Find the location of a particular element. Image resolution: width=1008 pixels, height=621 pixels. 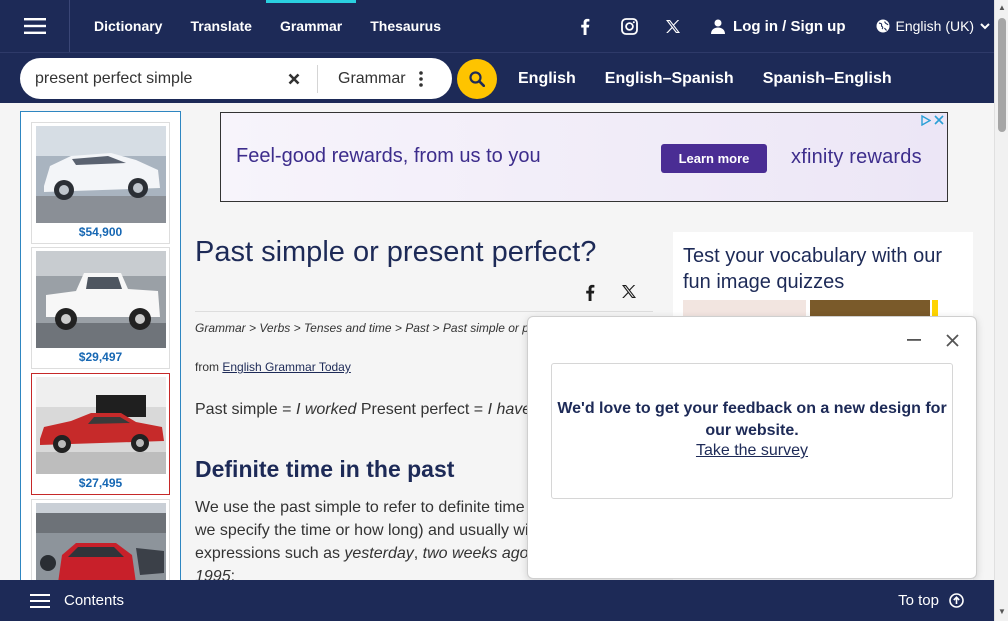

clear-icon is located at coordinates (294, 79).